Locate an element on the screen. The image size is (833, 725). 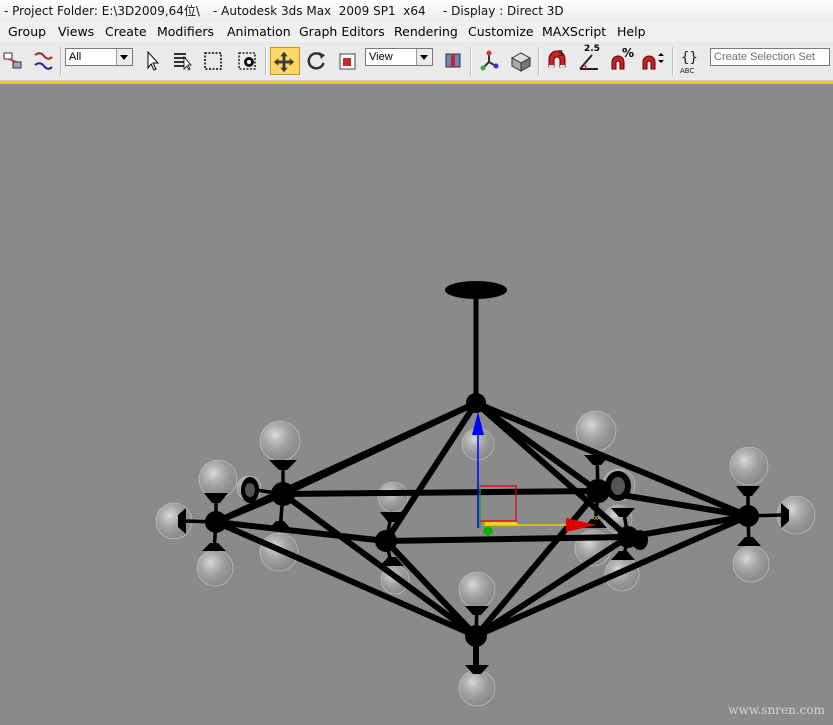
watermark-text: www.snren.com is located at coordinates (776, 710).